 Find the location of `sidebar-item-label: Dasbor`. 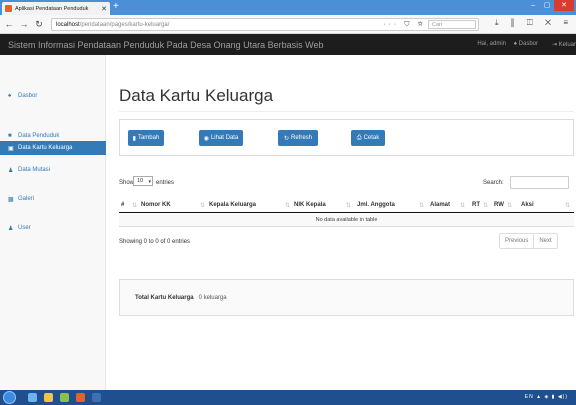

sidebar-item-label: Dasbor is located at coordinates (28, 96).